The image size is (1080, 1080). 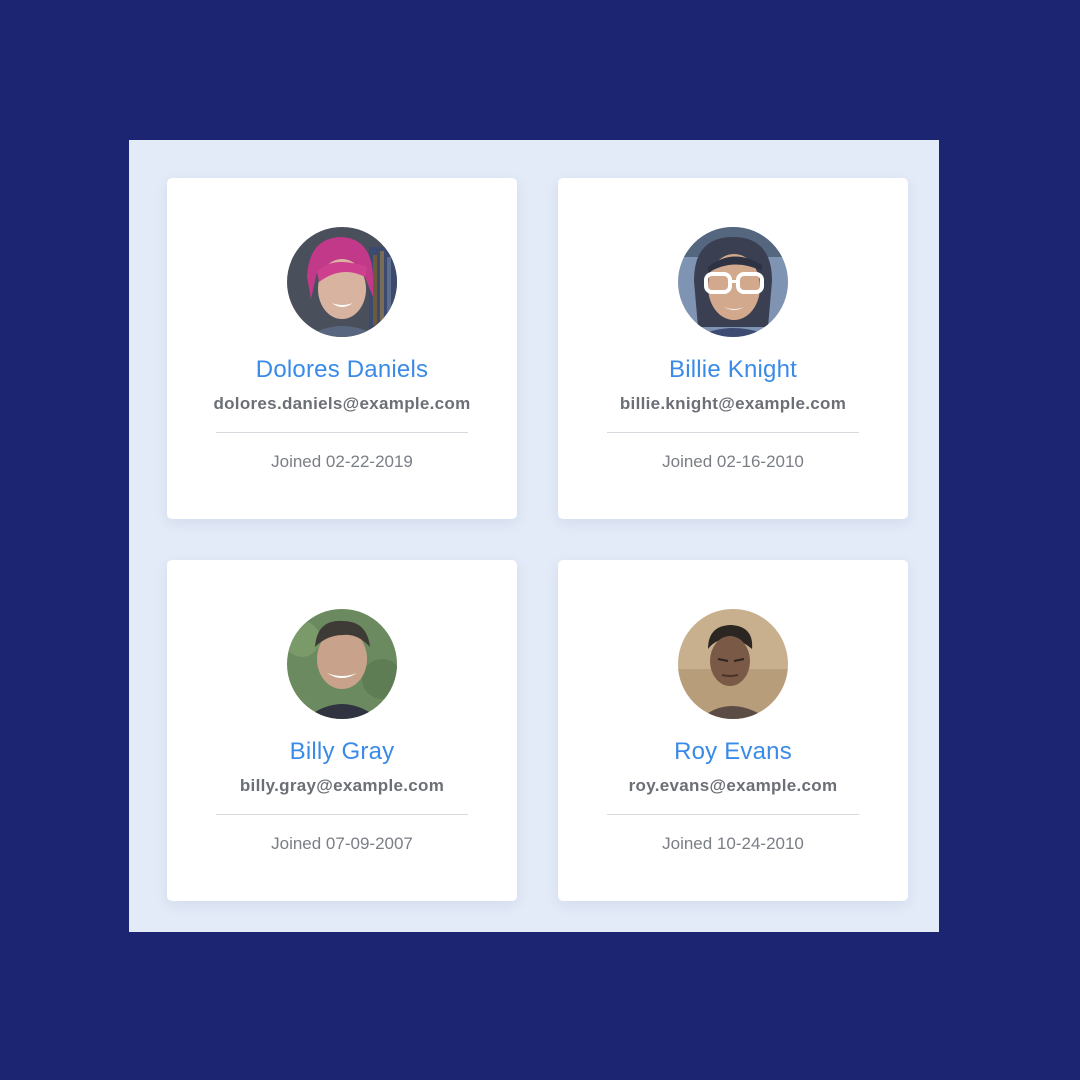 What do you see at coordinates (342, 785) in the screenshot?
I see `user-email: billy.gray@example.com` at bounding box center [342, 785].